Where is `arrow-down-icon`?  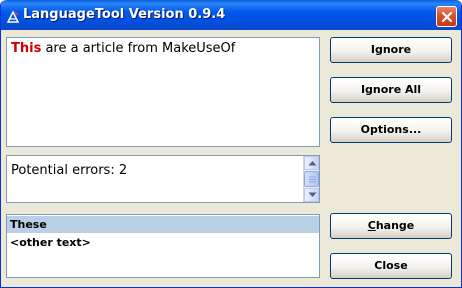
arrow-down-icon is located at coordinates (312, 194).